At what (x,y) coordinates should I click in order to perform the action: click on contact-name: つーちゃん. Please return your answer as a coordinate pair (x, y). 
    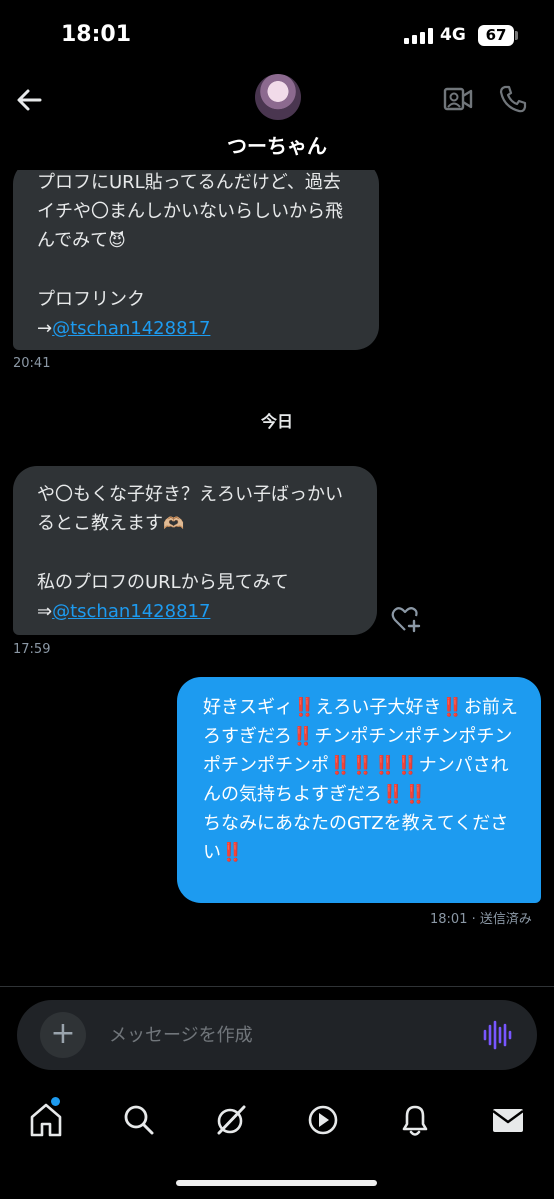
    Looking at the image, I should click on (277, 144).